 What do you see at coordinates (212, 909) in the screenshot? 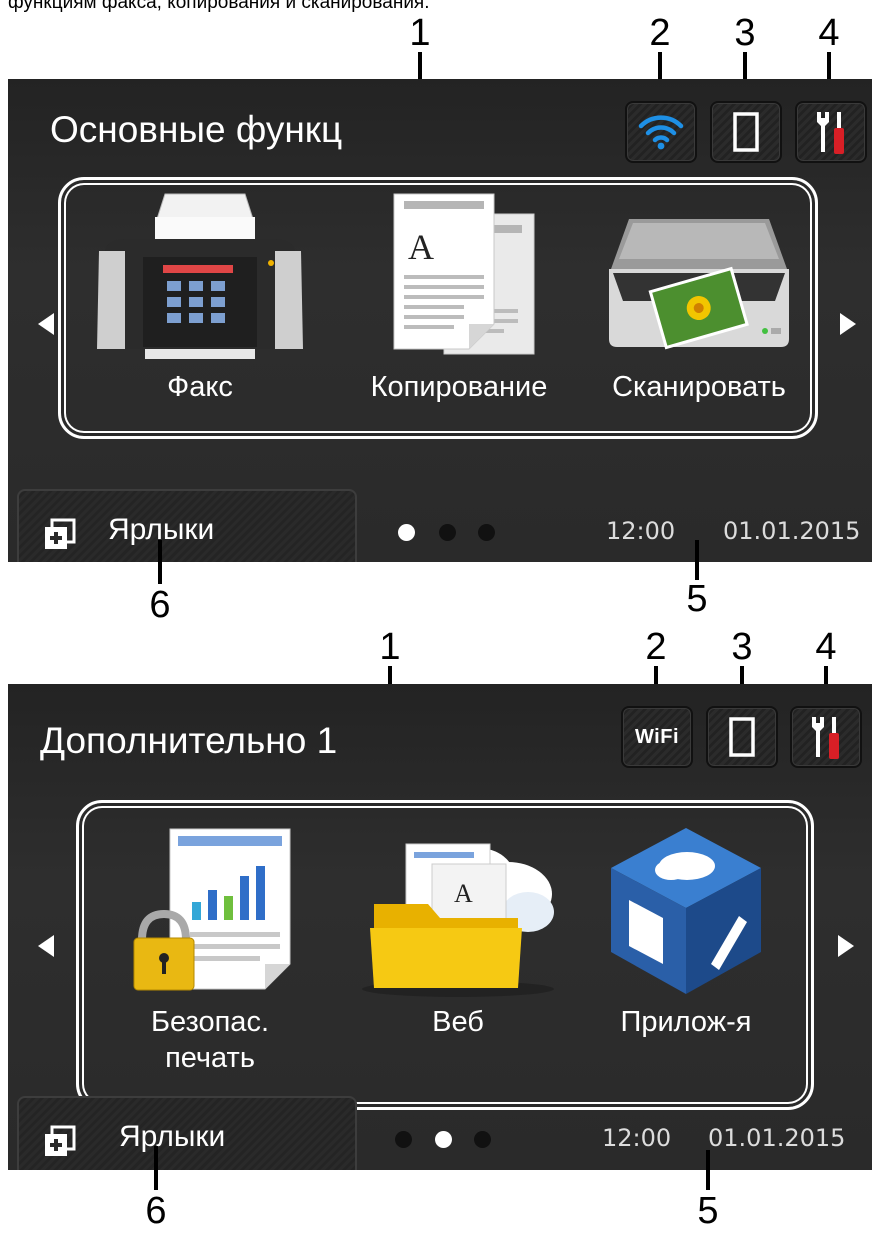
I see `secure-print-icon` at bounding box center [212, 909].